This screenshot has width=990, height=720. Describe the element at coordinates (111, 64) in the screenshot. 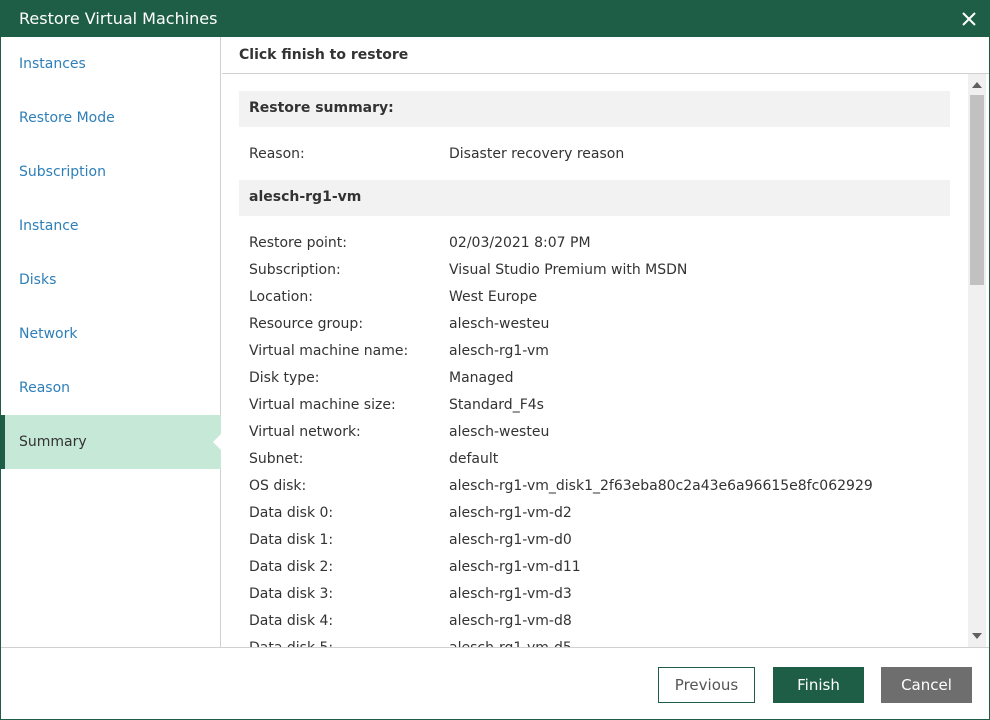

I see `step-instances: Instances` at that location.